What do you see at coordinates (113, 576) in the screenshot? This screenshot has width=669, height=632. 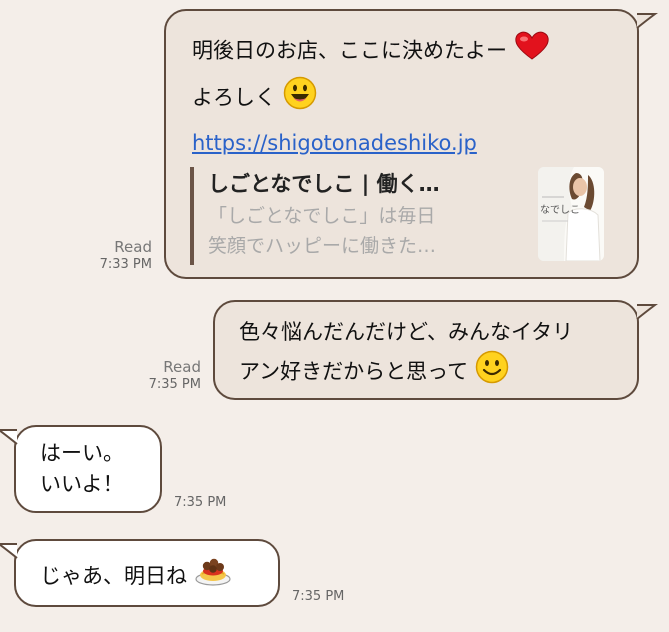 I see `message-line: じゃあ、明日ね` at bounding box center [113, 576].